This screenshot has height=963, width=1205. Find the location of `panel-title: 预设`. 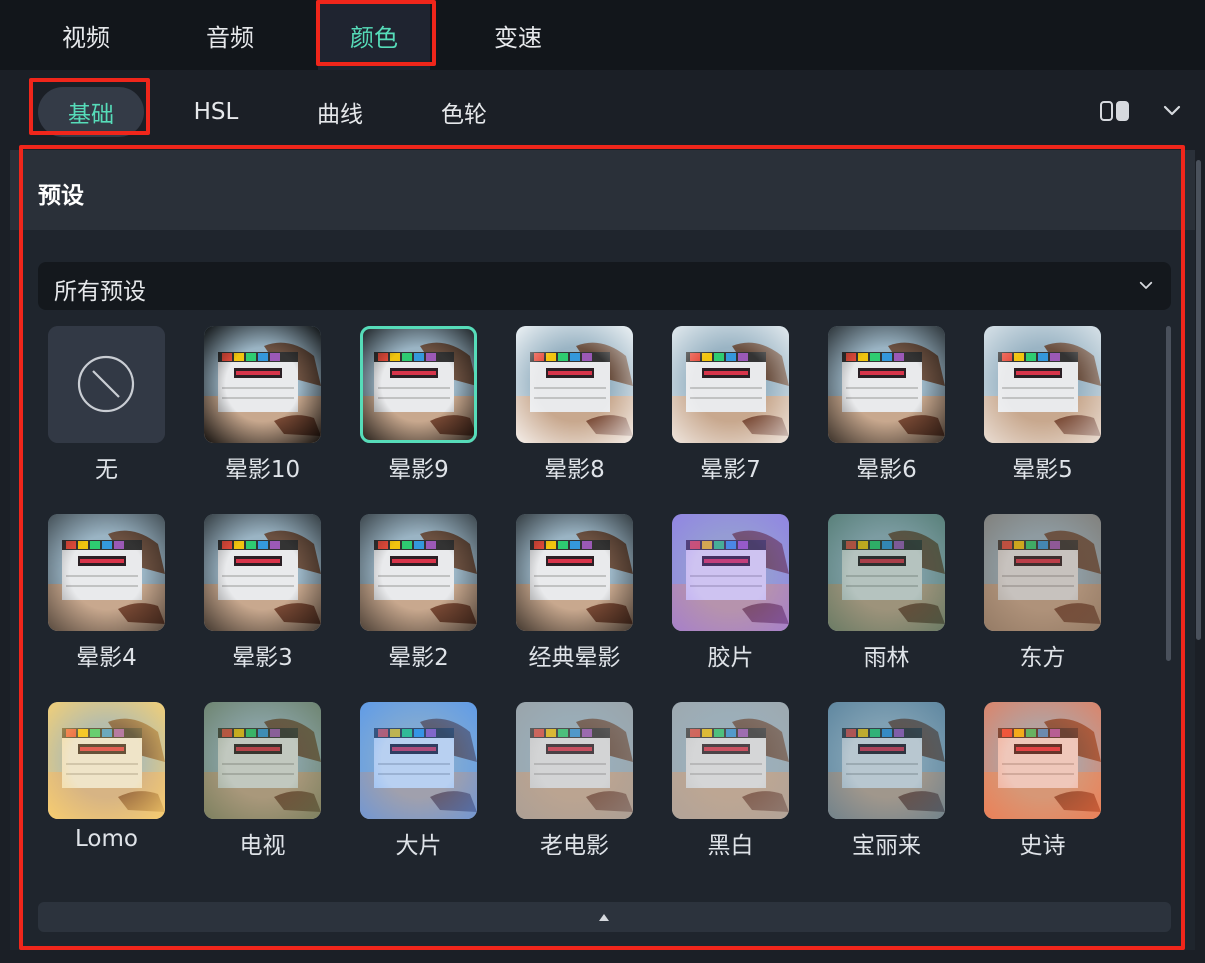

panel-title: 预设 is located at coordinates (61, 196).